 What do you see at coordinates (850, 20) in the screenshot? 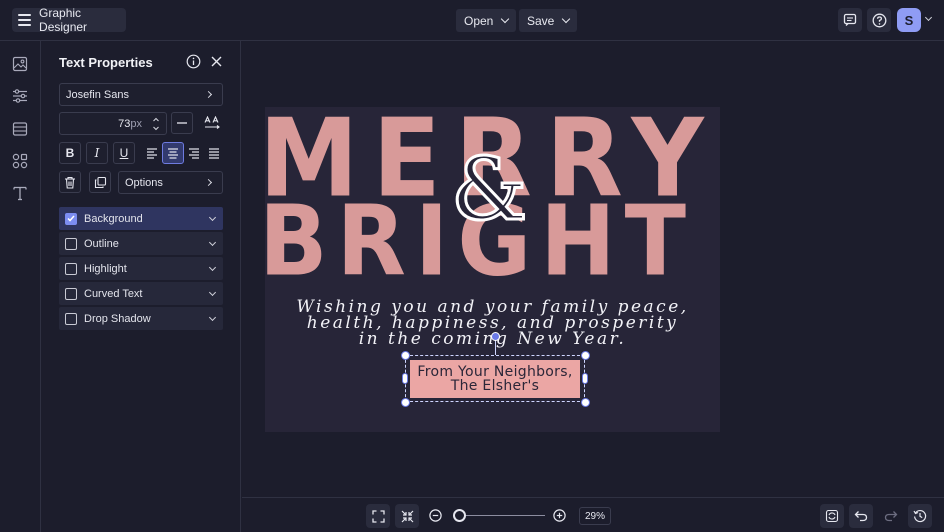
I see `comments-button` at bounding box center [850, 20].